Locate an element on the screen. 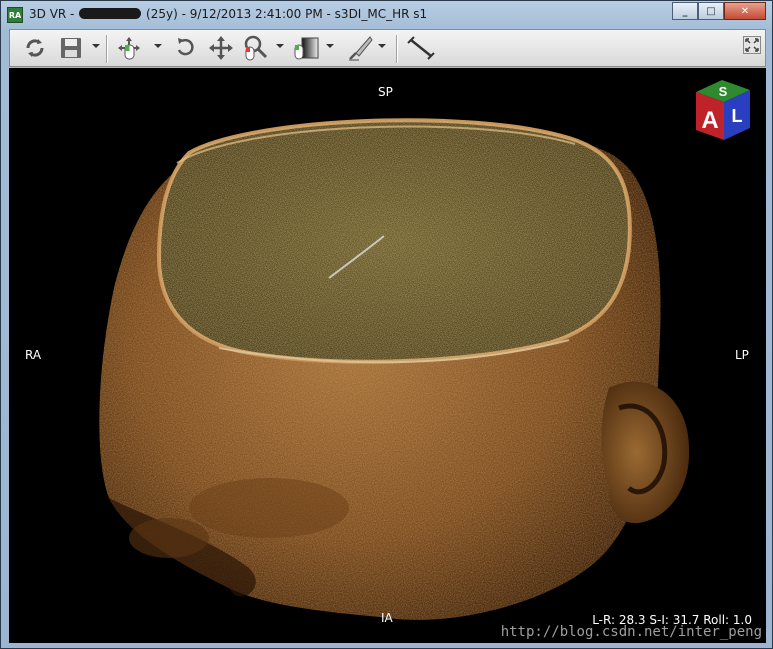 The width and height of the screenshot is (773, 649). scalpel-dropdown-arrow is located at coordinates (382, 46).